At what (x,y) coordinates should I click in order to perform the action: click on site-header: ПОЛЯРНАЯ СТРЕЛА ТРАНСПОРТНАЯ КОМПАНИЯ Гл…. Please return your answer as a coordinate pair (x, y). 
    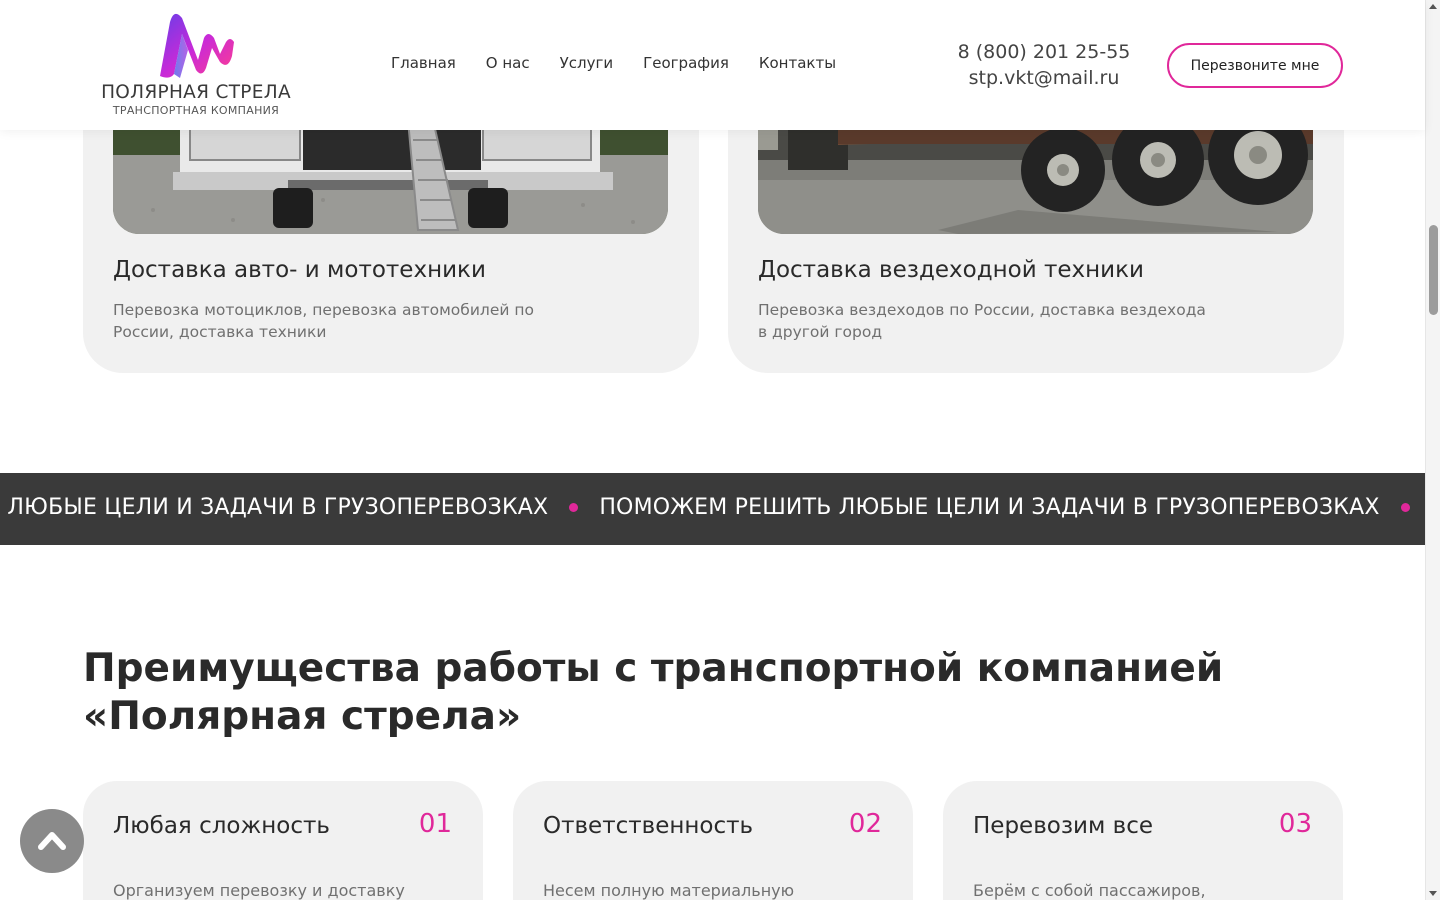
    Looking at the image, I should click on (712, 65).